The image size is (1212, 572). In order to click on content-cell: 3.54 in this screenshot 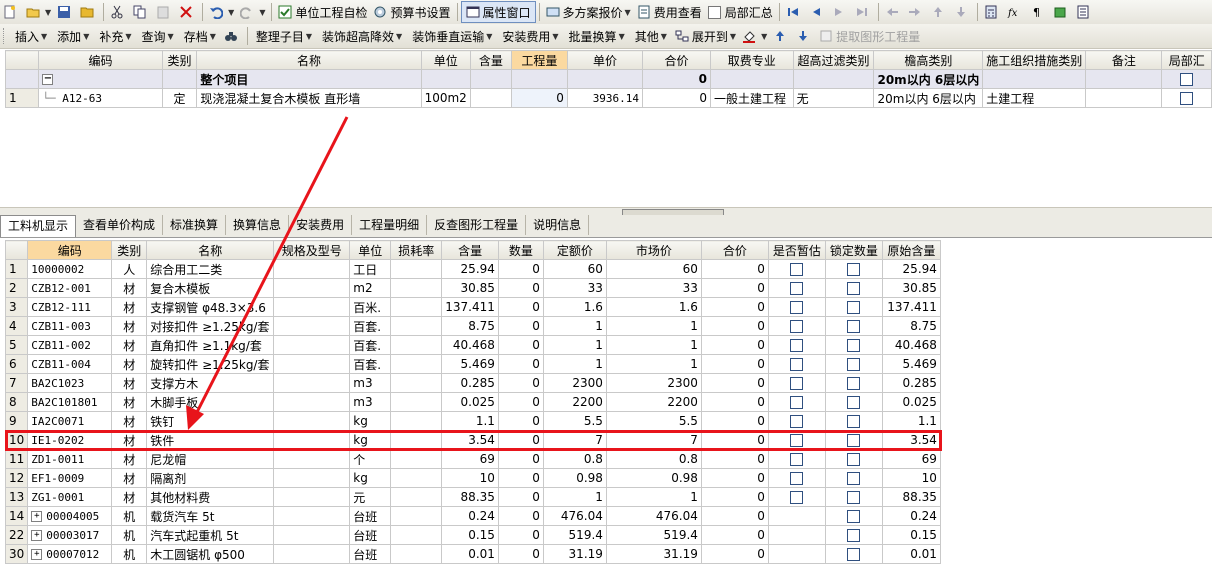, I will do `click(470, 440)`.